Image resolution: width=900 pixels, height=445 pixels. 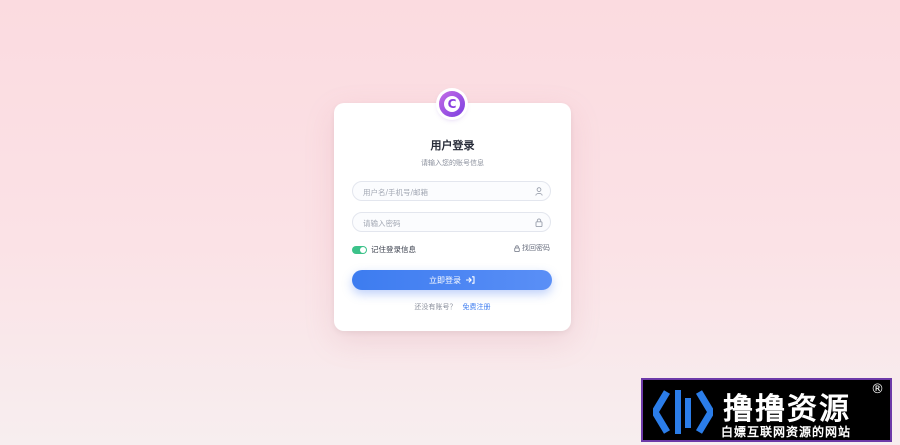 I want to click on login-button: 立即登录, so click(x=452, y=280).